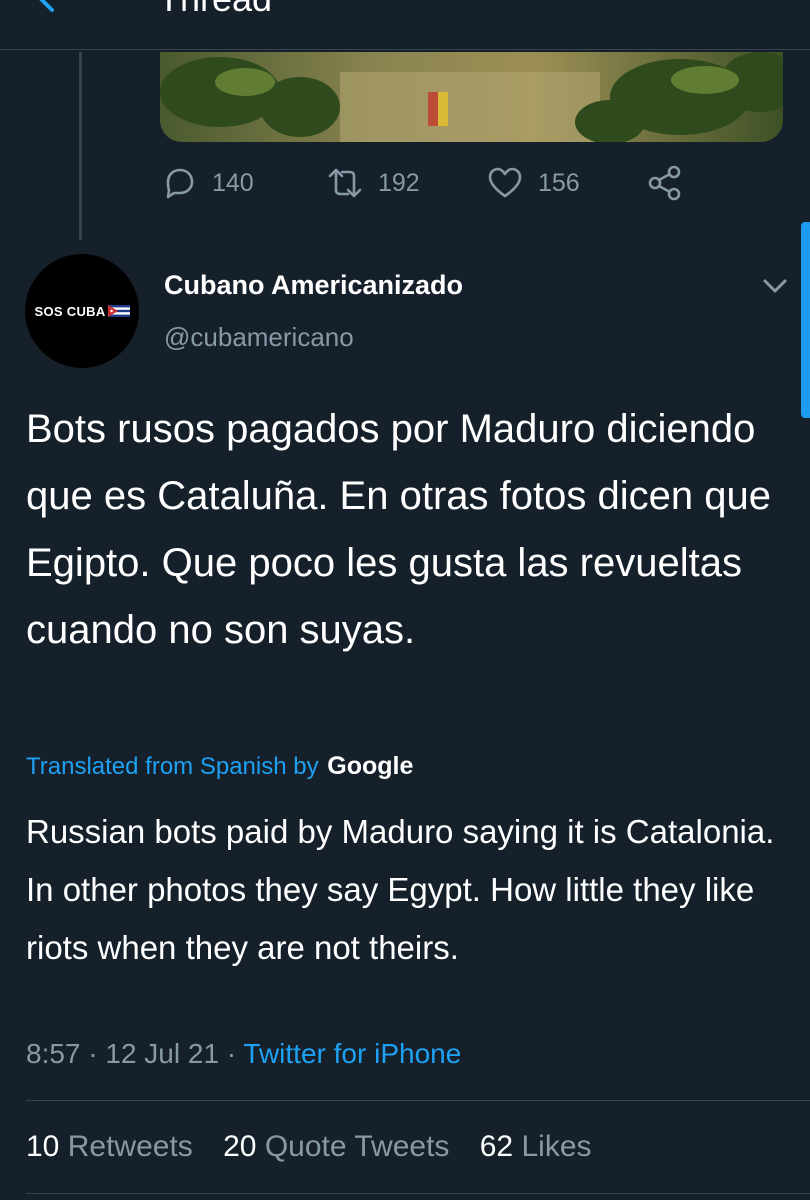 This screenshot has height=1200, width=810. I want to click on back-button, so click(56, 8).